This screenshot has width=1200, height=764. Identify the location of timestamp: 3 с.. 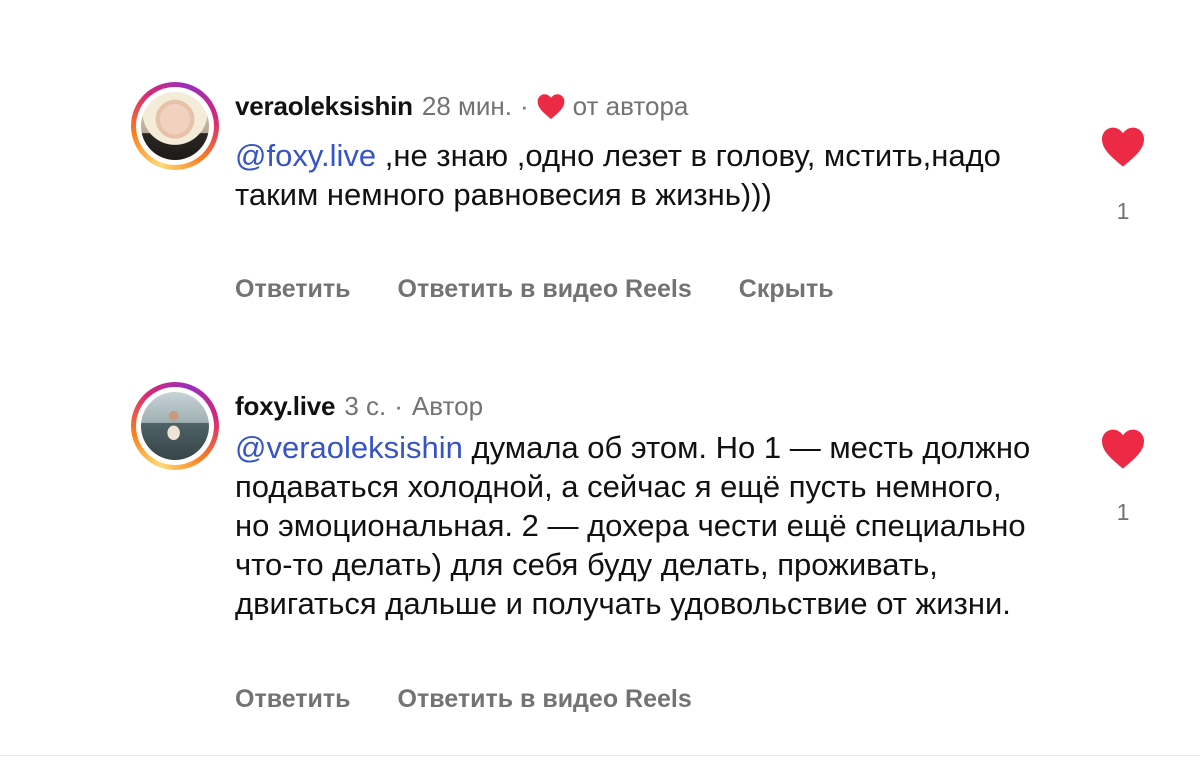
(365, 405).